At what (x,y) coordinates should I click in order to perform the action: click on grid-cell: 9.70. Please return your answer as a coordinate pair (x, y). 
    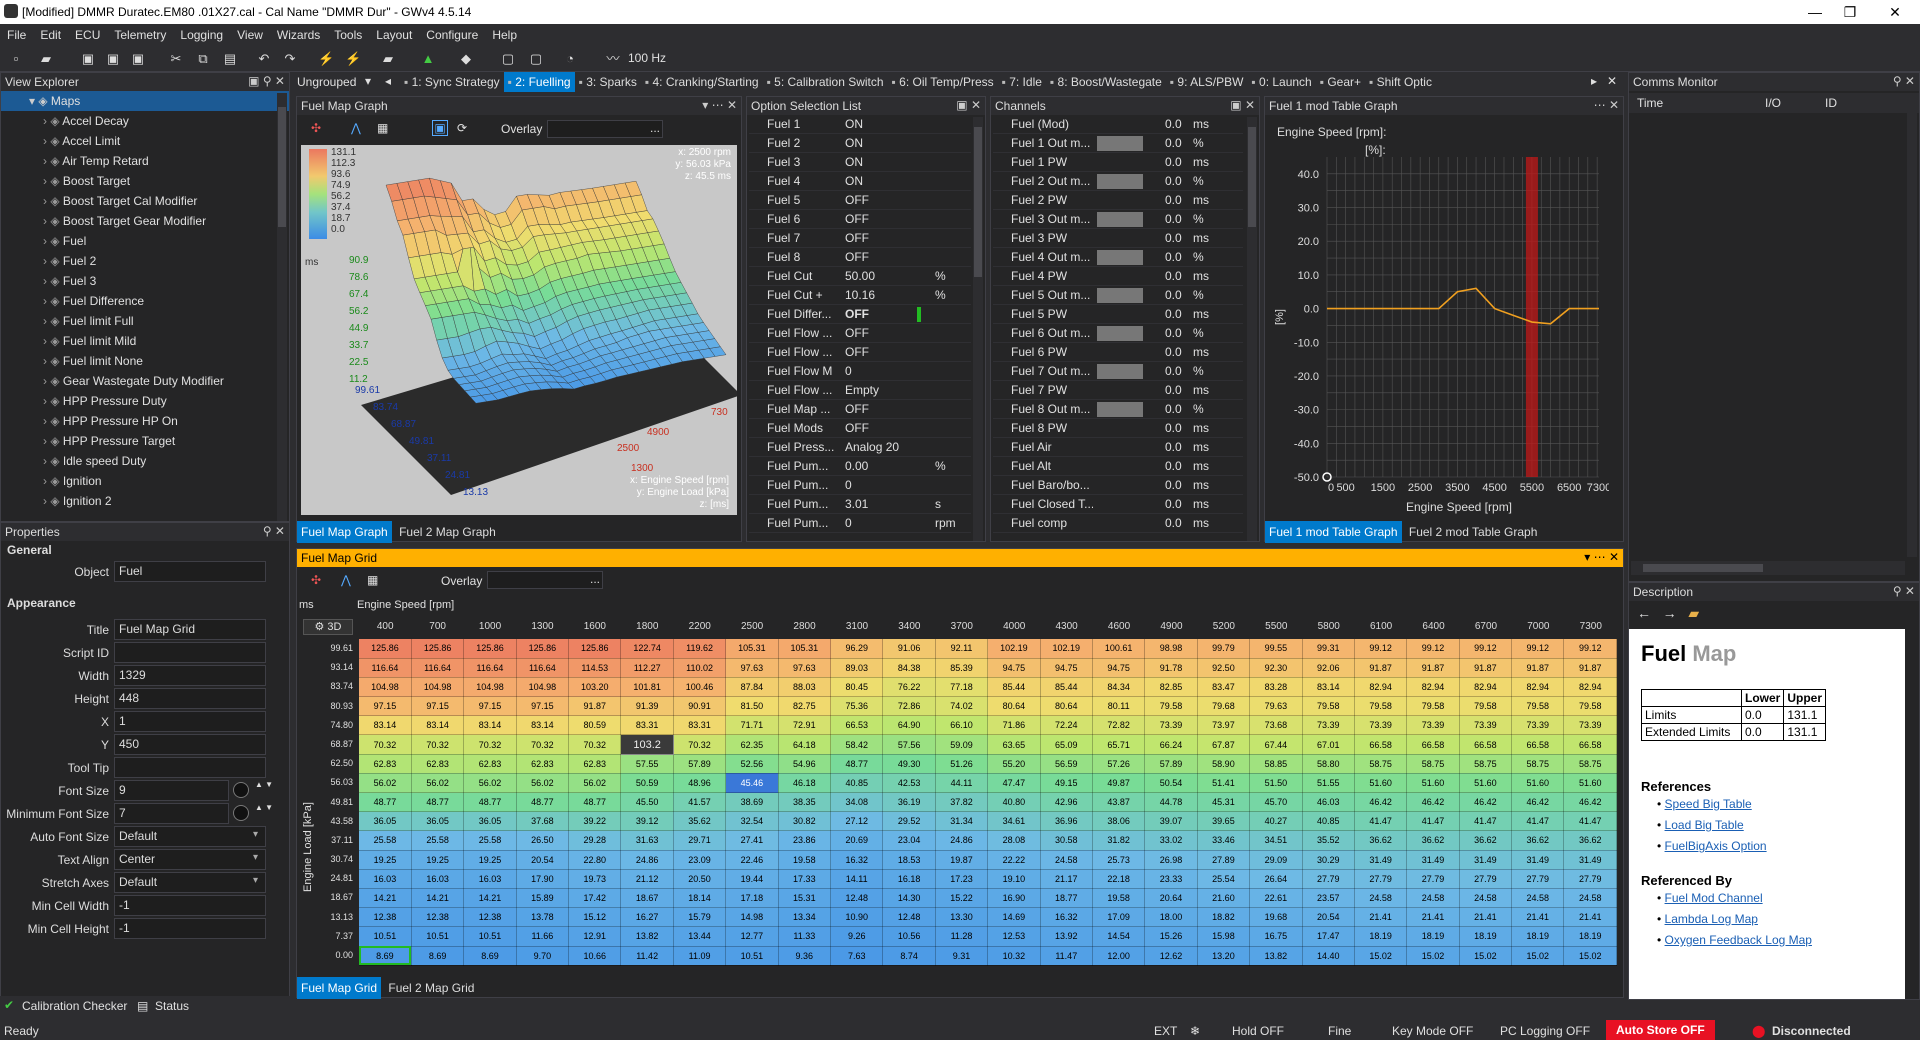
    Looking at the image, I should click on (543, 956).